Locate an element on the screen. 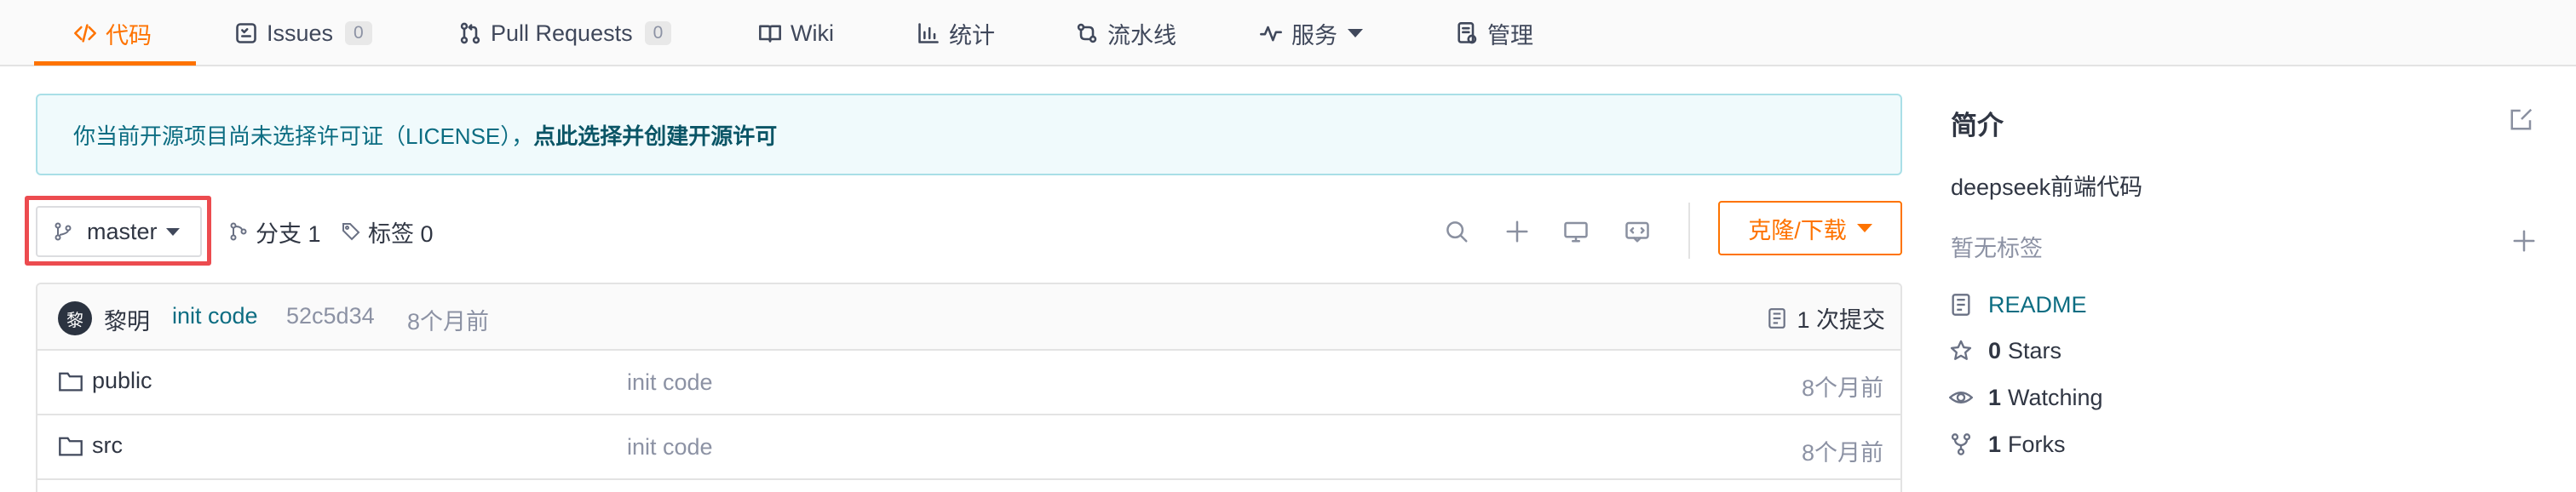  commit-count-link: 1 次提交 is located at coordinates (1826, 318).